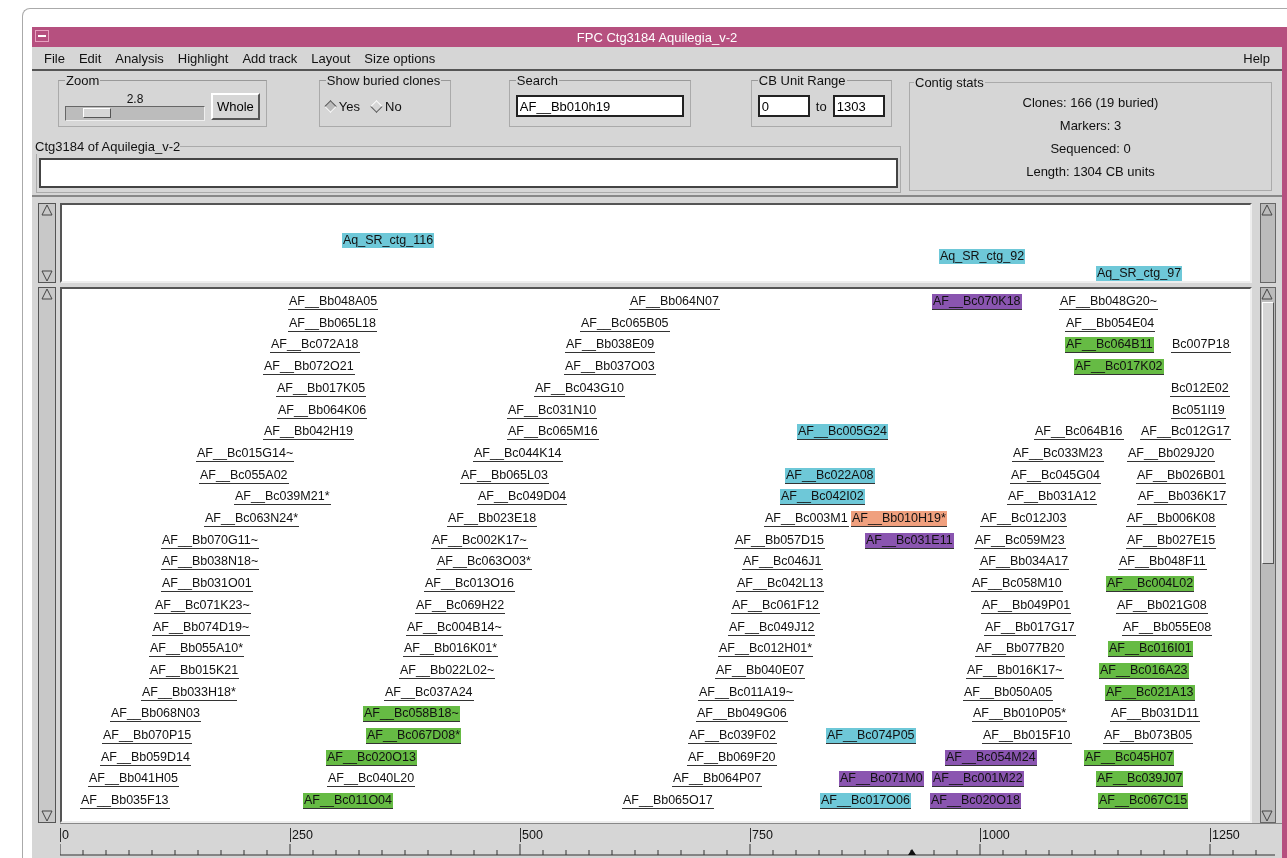 The width and height of the screenshot is (1287, 858). What do you see at coordinates (881, 779) in the screenshot?
I see `highlighted-clone-label: AF__Bc071M0` at bounding box center [881, 779].